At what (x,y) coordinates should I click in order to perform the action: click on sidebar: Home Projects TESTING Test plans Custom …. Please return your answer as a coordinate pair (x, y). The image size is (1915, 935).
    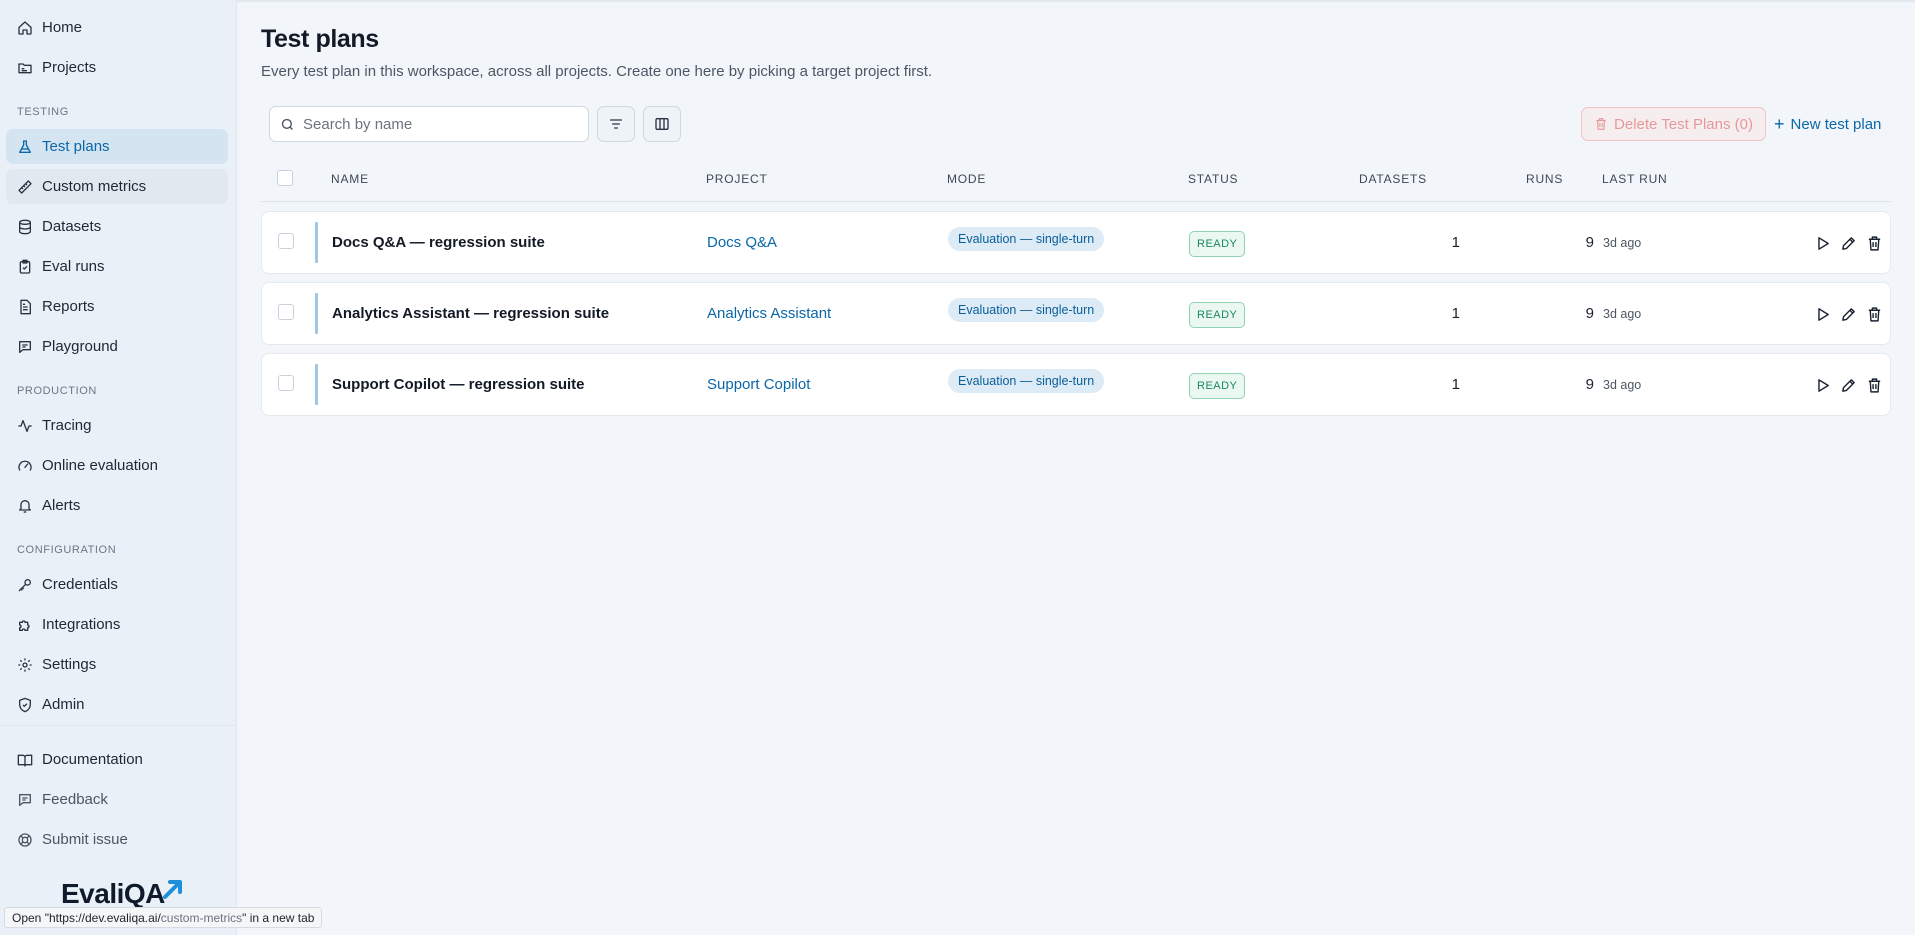
    Looking at the image, I should click on (118, 467).